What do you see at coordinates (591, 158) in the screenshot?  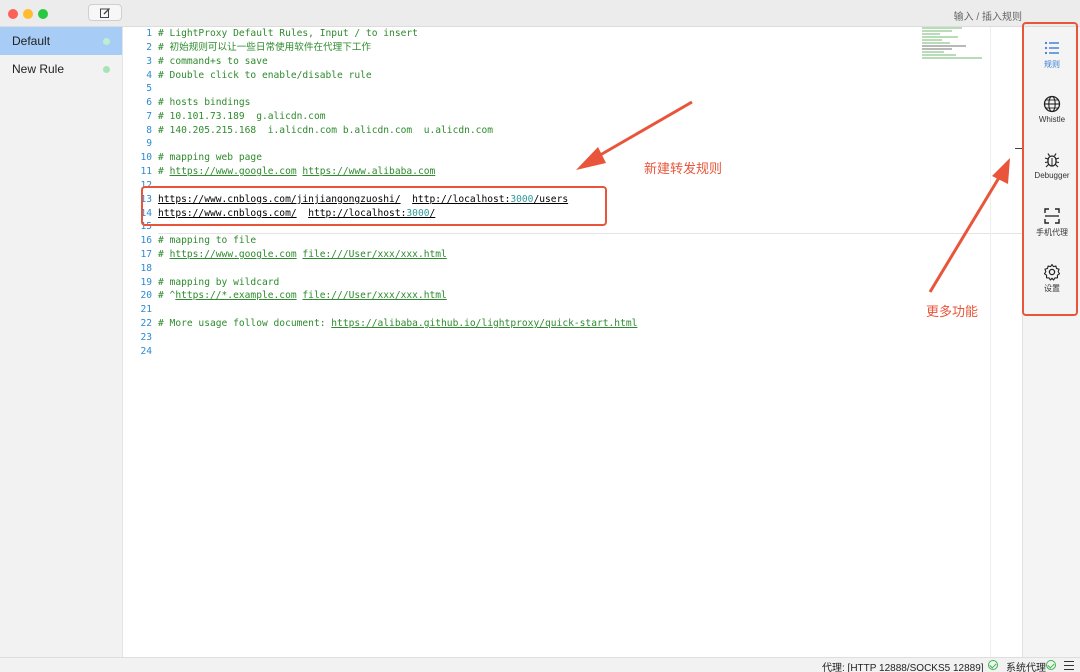 I see `arrow-head-new-rule` at bounding box center [591, 158].